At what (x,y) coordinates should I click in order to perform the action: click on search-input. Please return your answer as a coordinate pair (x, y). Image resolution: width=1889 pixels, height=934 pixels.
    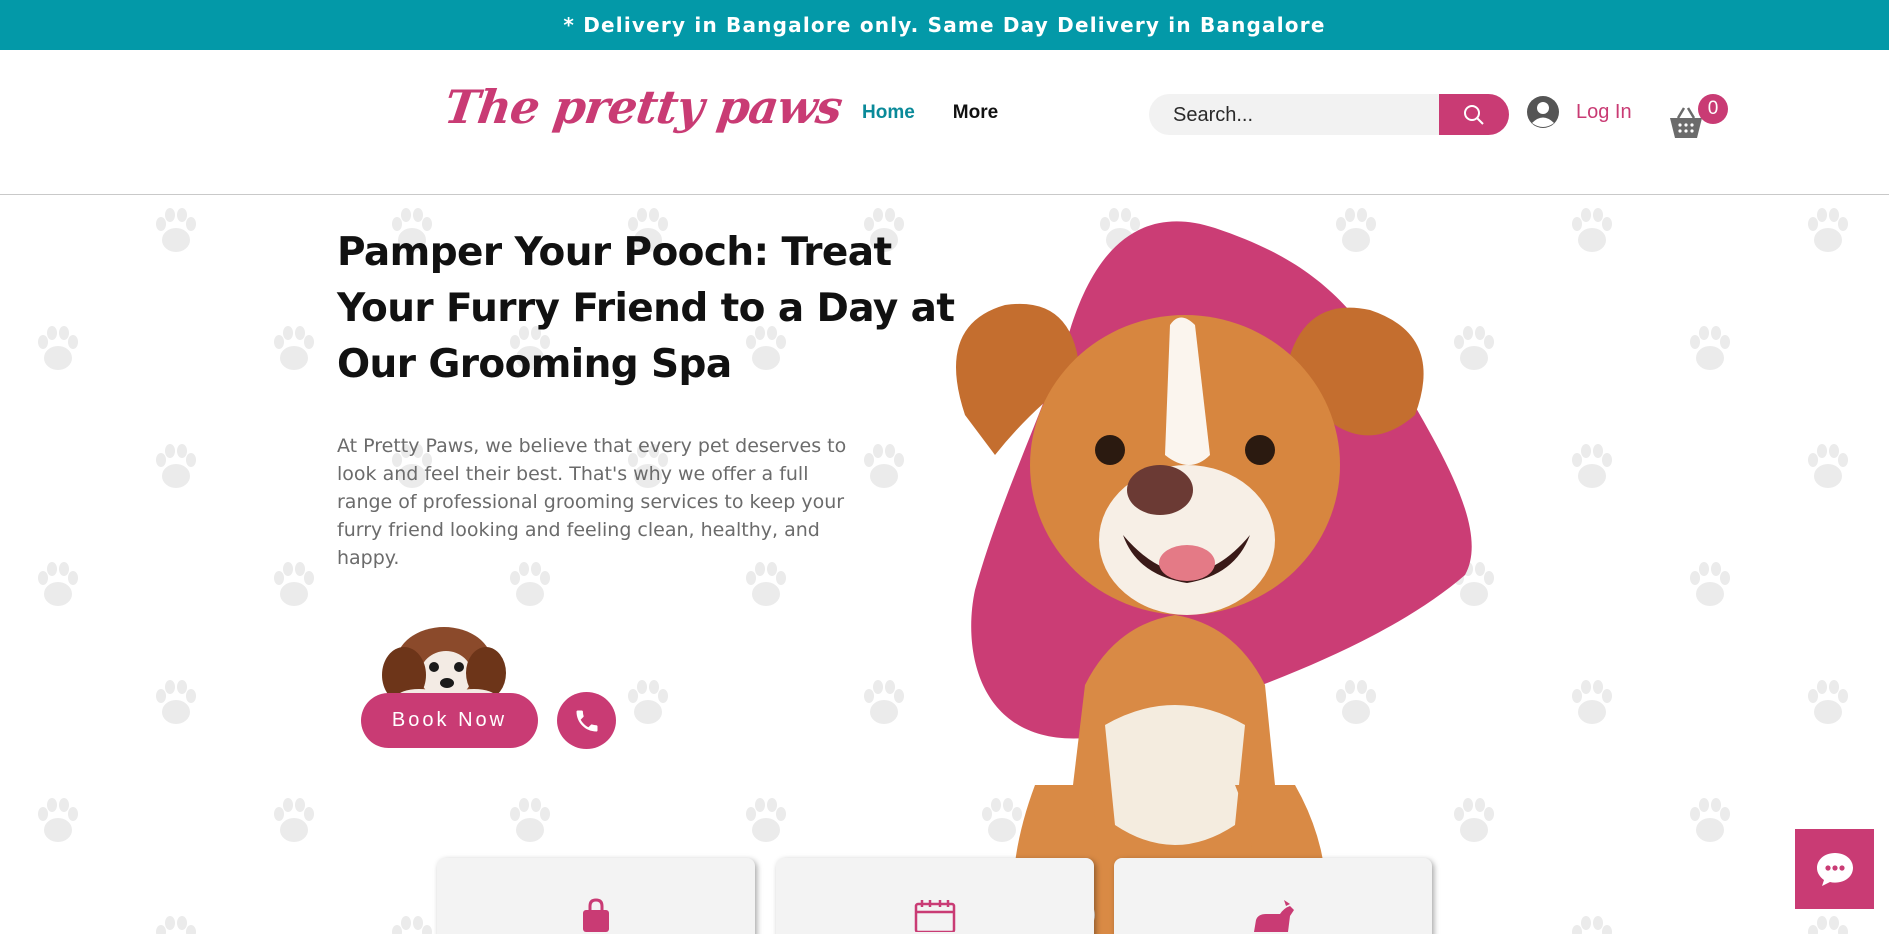
    Looking at the image, I should click on (1318, 114).